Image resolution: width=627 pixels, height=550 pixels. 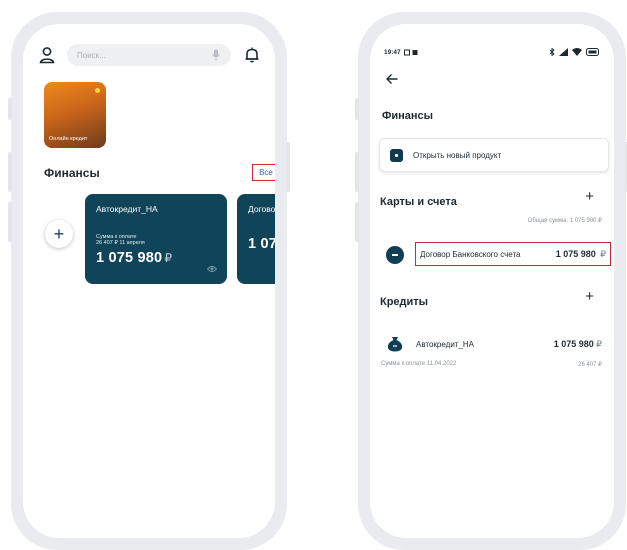 I want to click on promo-badge-dot, so click(x=97, y=90).